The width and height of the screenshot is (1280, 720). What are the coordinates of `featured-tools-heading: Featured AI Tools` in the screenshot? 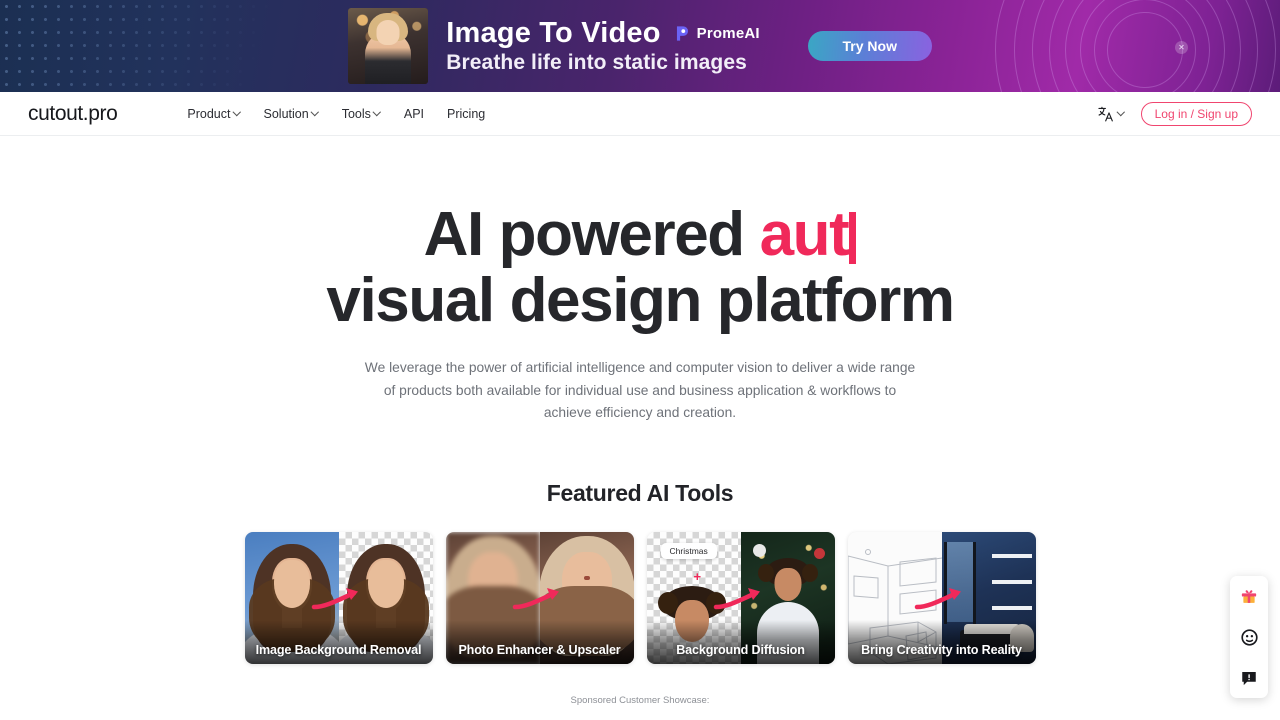 It's located at (640, 493).